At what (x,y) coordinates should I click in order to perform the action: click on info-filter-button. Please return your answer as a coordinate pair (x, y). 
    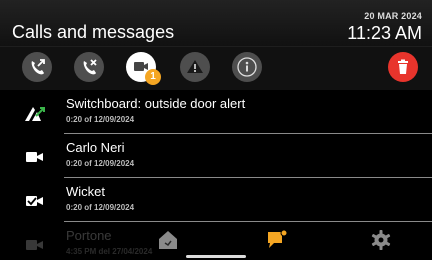
    Looking at the image, I should click on (247, 67).